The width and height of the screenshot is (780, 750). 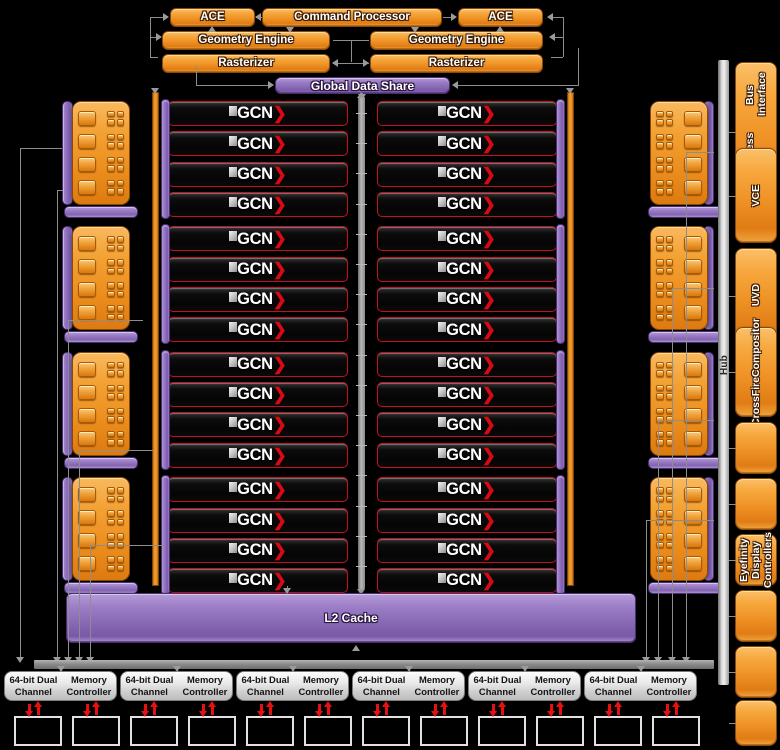 What do you see at coordinates (150, 47) in the screenshot?
I see `rast-left-input-vertical` at bounding box center [150, 47].